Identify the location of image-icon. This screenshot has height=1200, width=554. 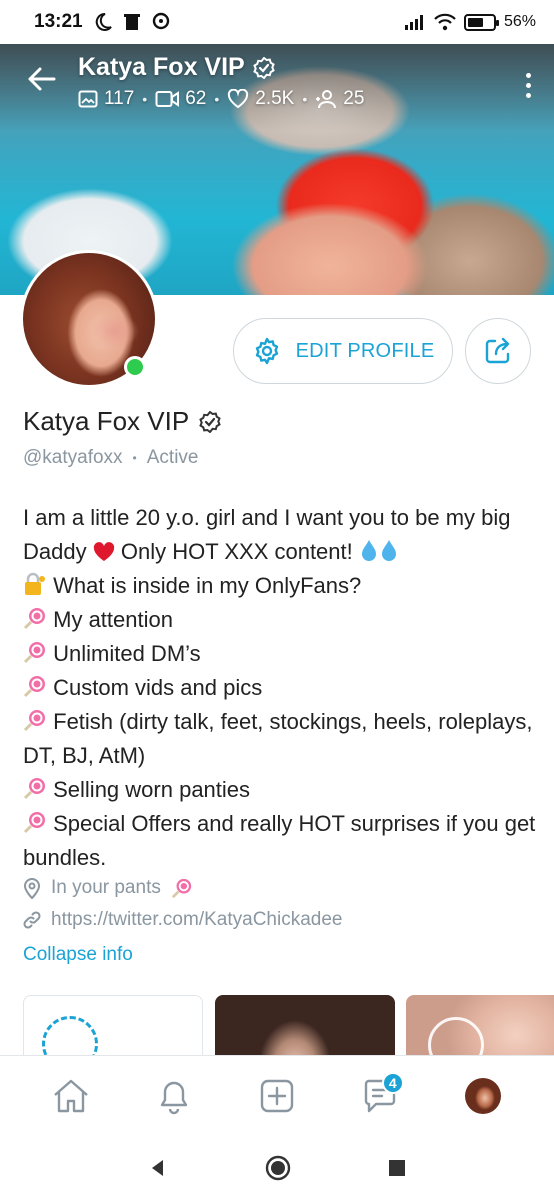
(88, 99).